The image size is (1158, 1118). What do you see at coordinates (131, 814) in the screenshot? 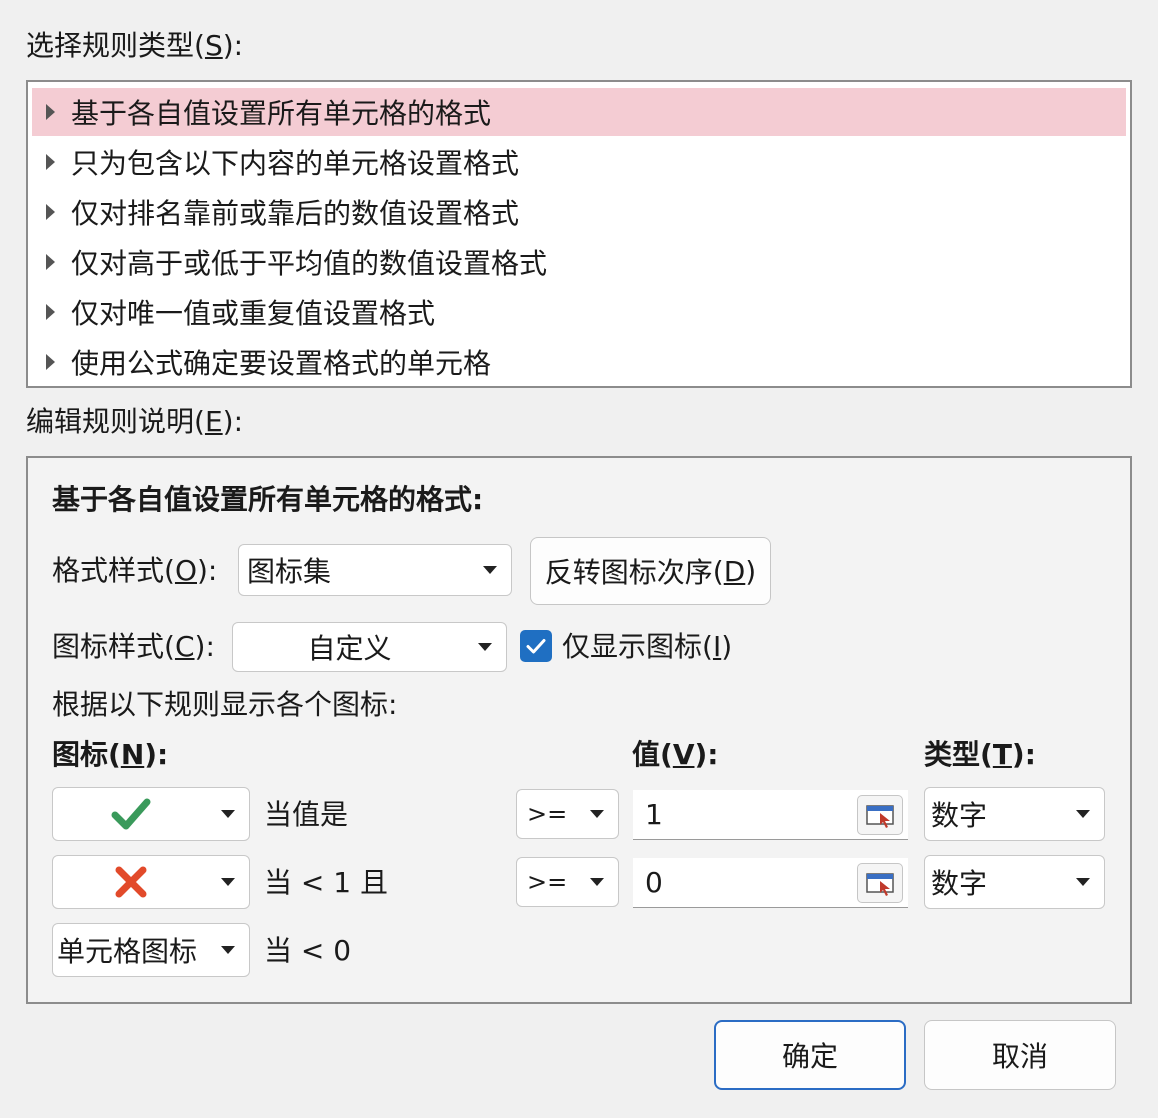
I see `green-check-icon` at bounding box center [131, 814].